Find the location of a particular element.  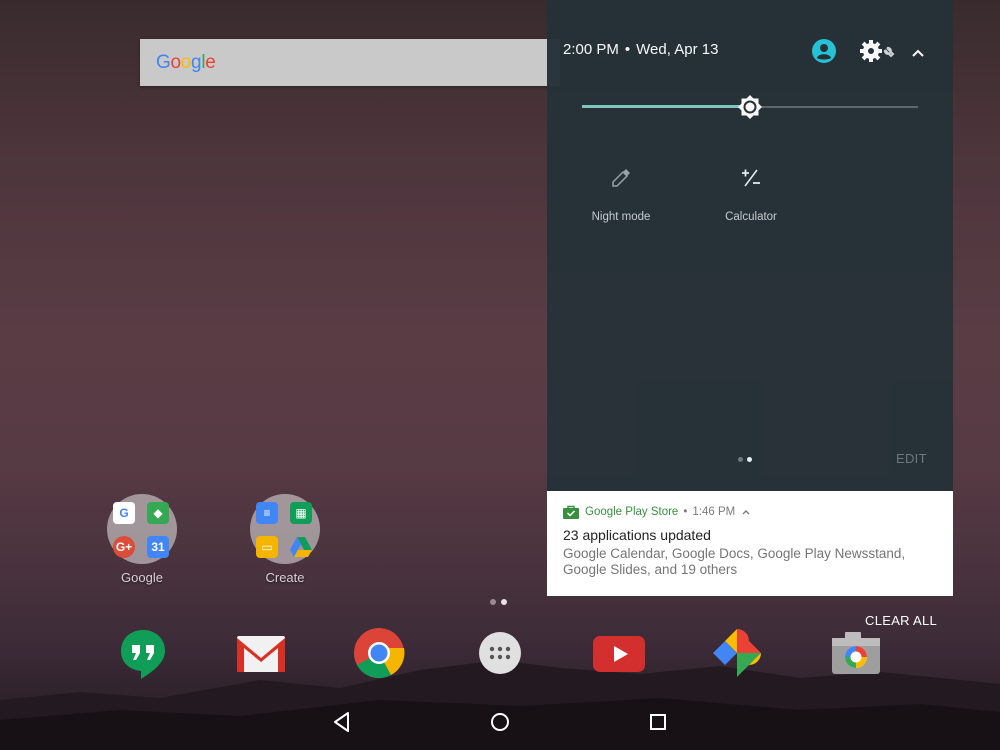

collapse-chevron-icon is located at coordinates (918, 53).